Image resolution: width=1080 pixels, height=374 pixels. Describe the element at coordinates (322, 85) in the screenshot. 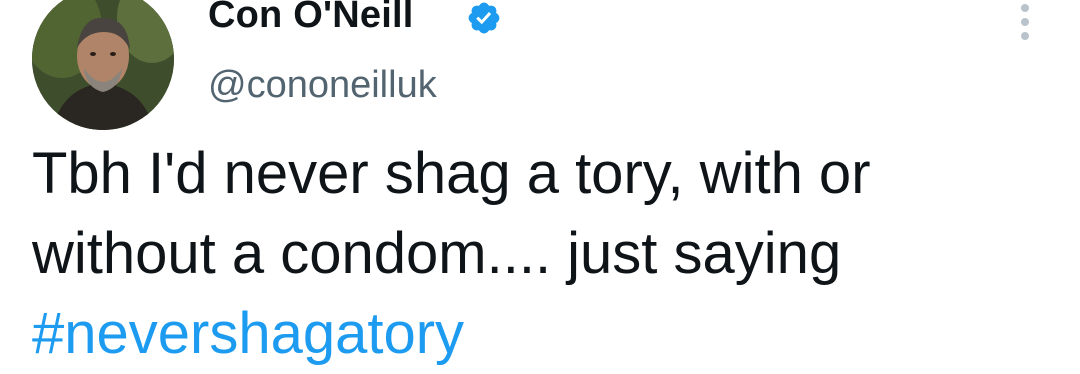

I see `author-handle: @cononeilluk` at that location.